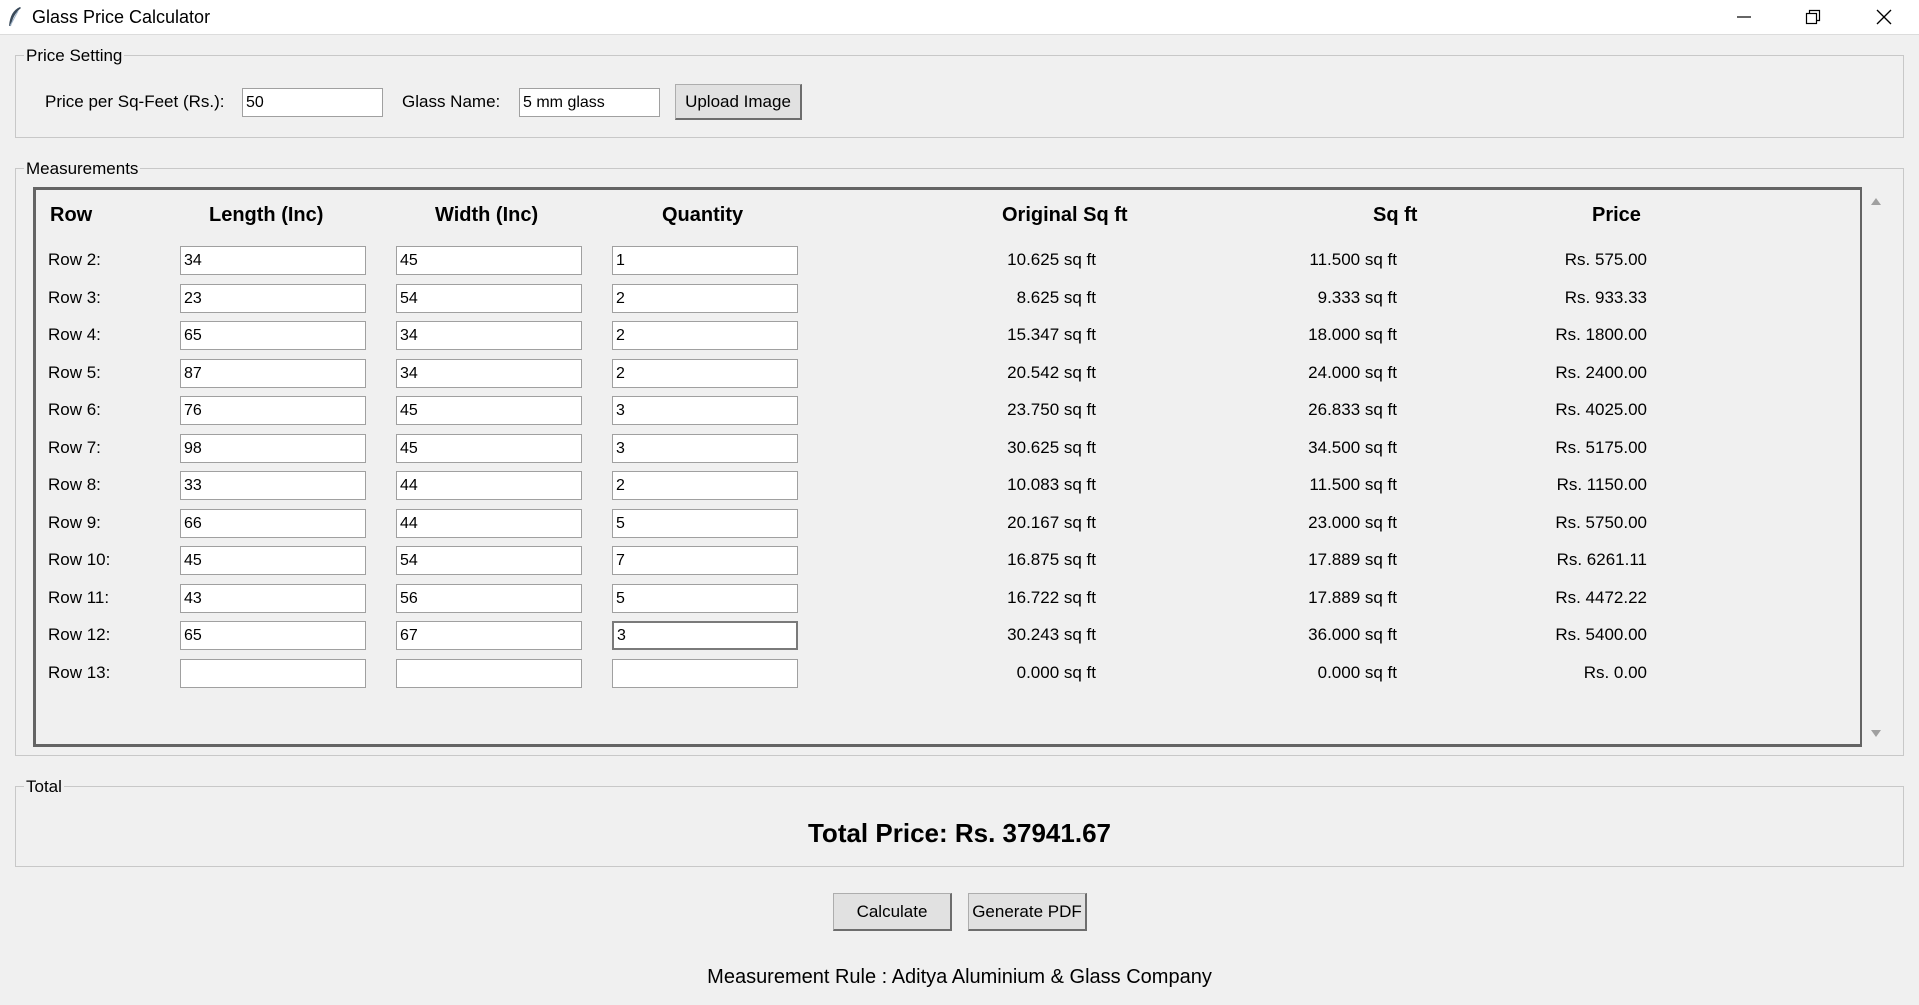 Image resolution: width=1919 pixels, height=1005 pixels. What do you see at coordinates (1051, 484) in the screenshot?
I see `row-original-sqft: 10.083 sq ft` at bounding box center [1051, 484].